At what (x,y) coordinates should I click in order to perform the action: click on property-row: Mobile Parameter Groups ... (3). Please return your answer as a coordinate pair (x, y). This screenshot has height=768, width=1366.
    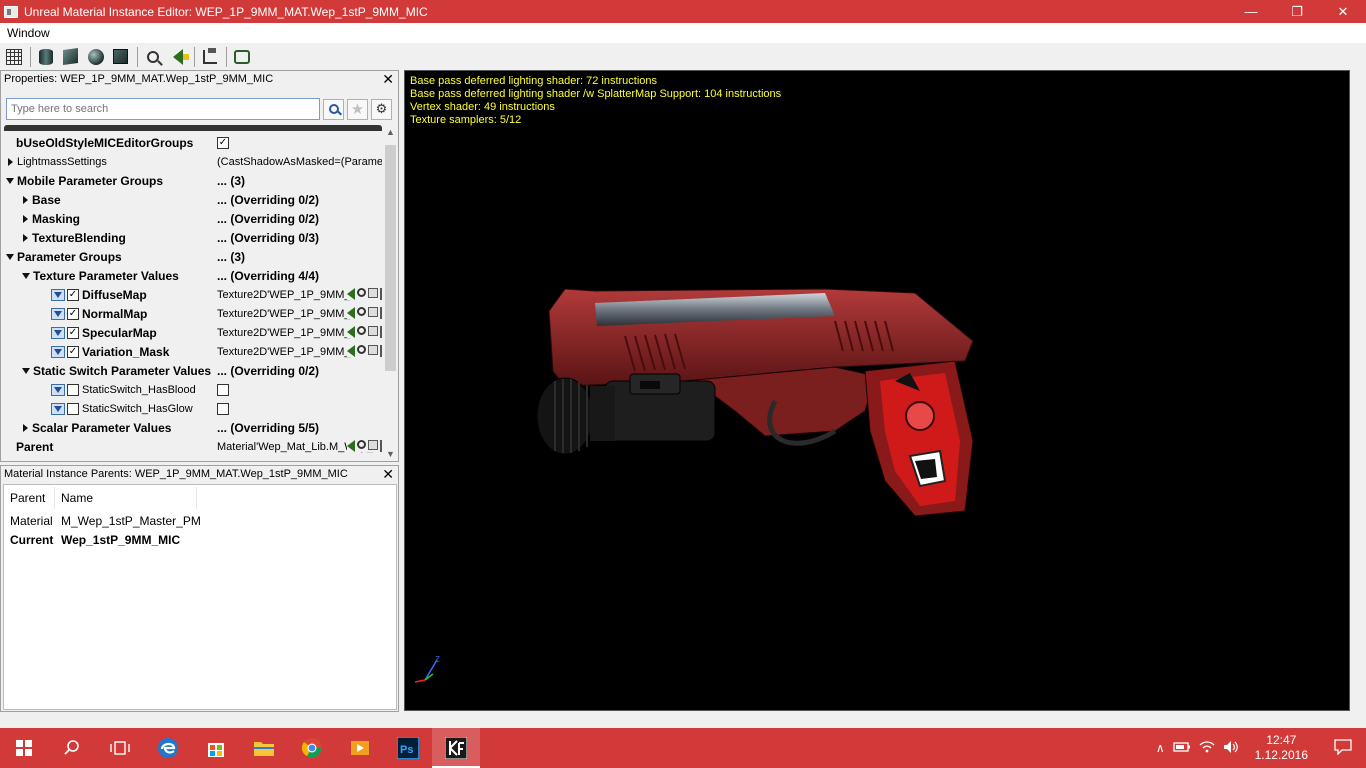
    Looking at the image, I should click on (193, 180).